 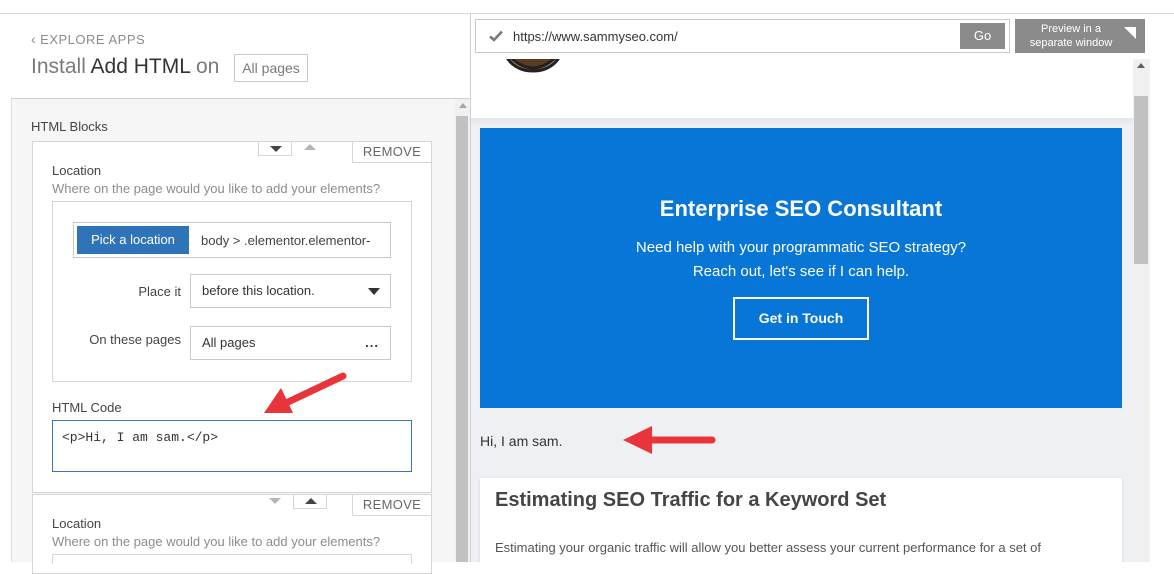 I want to click on explore-apps-link: ‹ EXPLORE APPS, so click(x=88, y=39).